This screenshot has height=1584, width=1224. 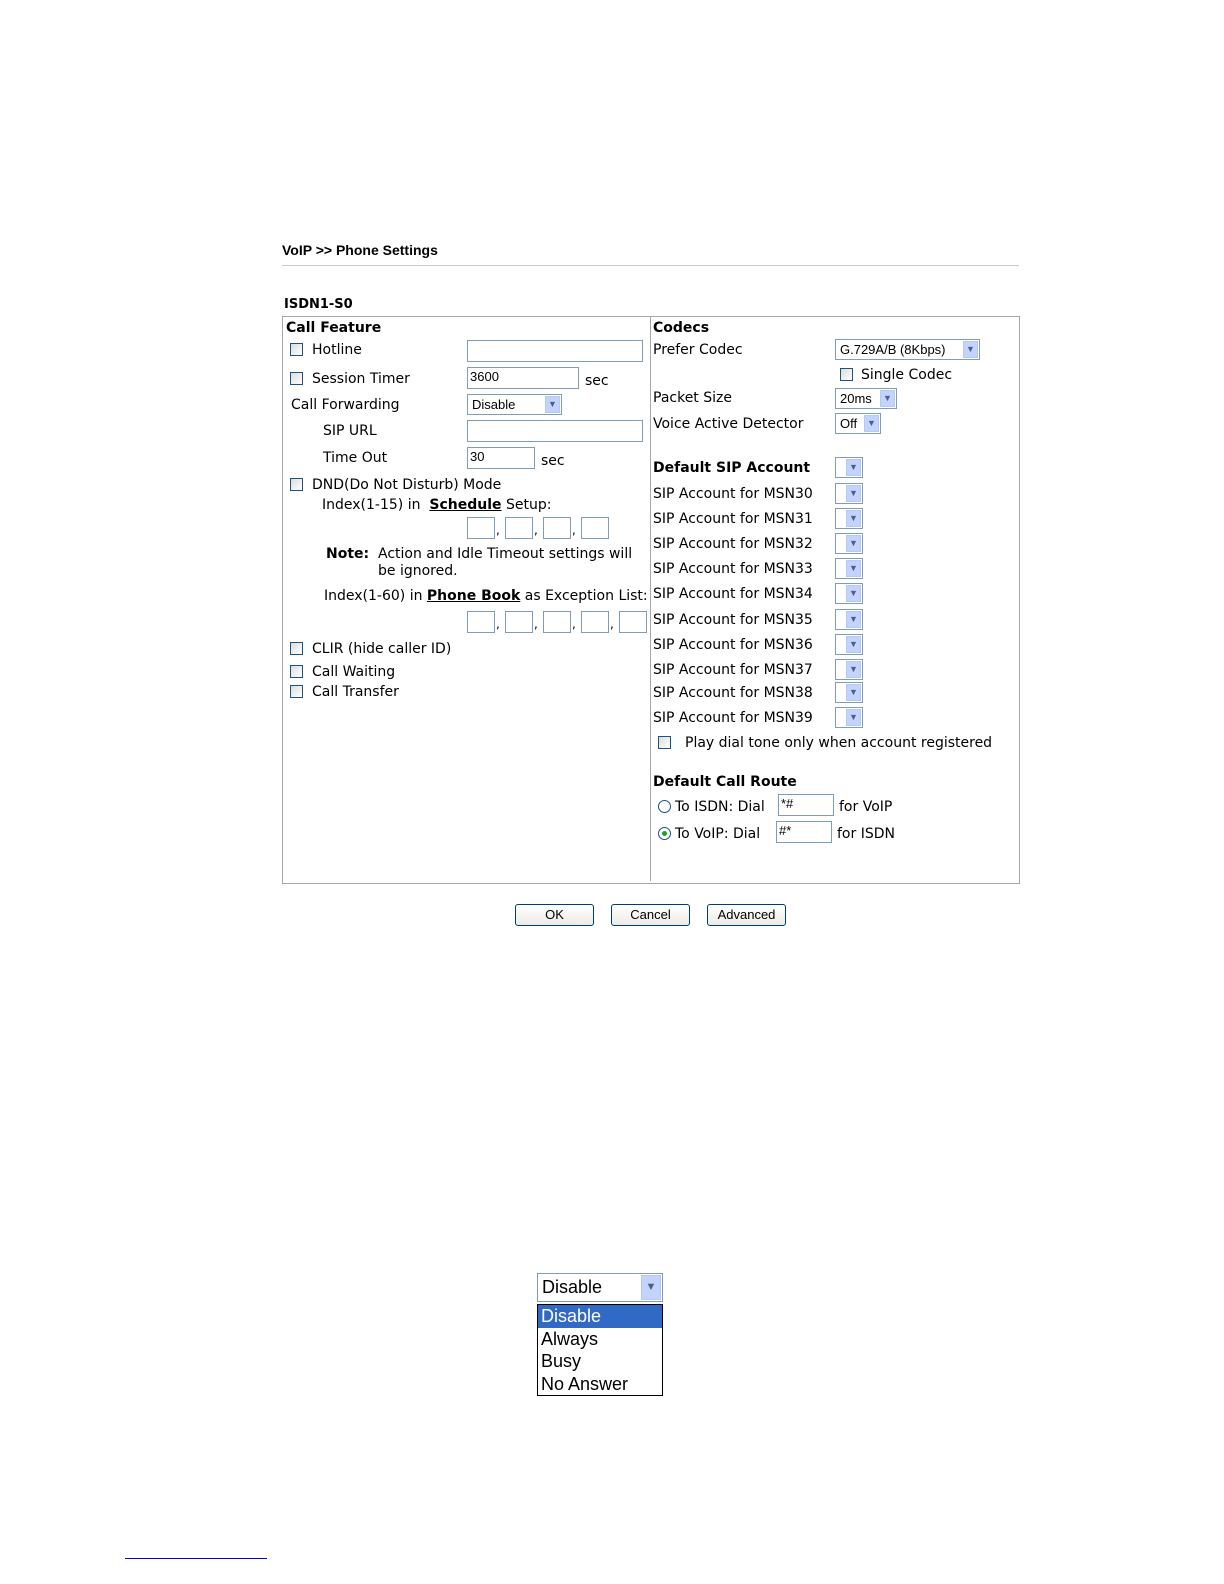 I want to click on single-codec-checkbox, so click(x=846, y=374).